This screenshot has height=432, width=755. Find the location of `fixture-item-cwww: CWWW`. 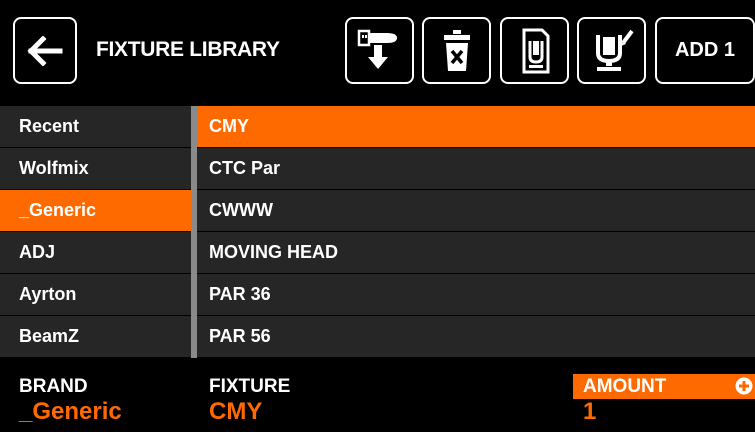

fixture-item-cwww: CWWW is located at coordinates (476, 211).